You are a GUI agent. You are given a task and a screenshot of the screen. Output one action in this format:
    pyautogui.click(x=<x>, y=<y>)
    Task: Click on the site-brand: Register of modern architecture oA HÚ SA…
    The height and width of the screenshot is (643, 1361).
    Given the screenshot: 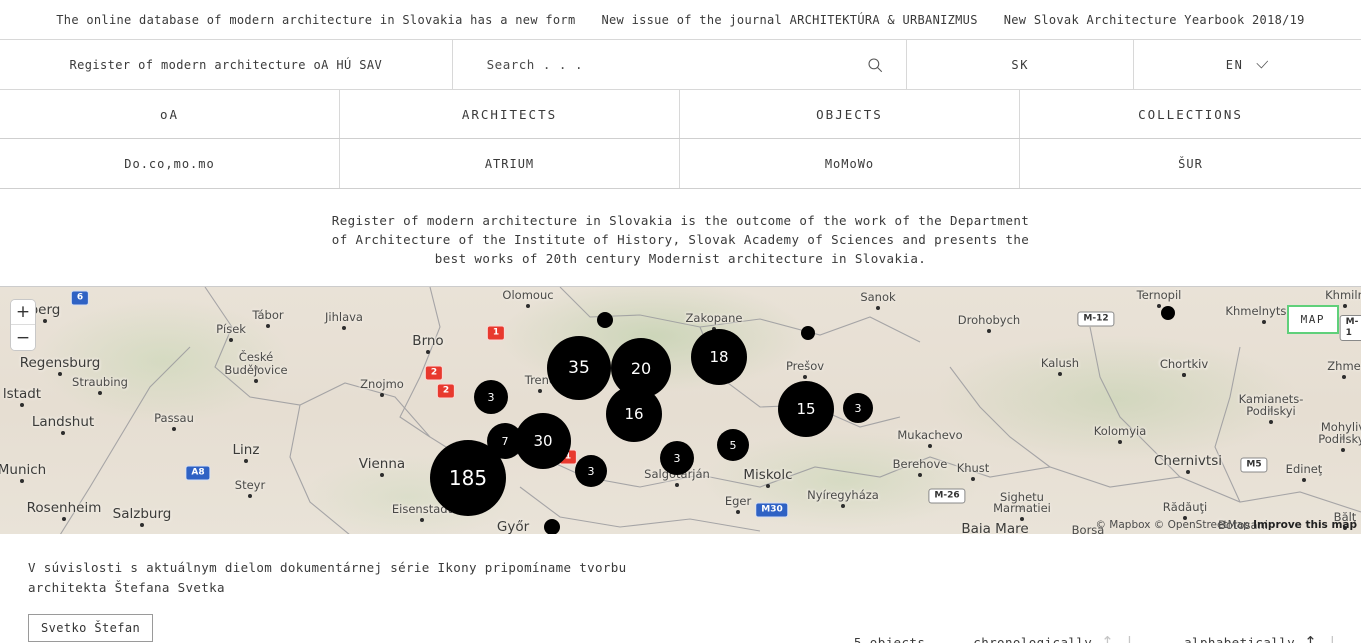 What is the action you would take?
    pyautogui.click(x=226, y=64)
    